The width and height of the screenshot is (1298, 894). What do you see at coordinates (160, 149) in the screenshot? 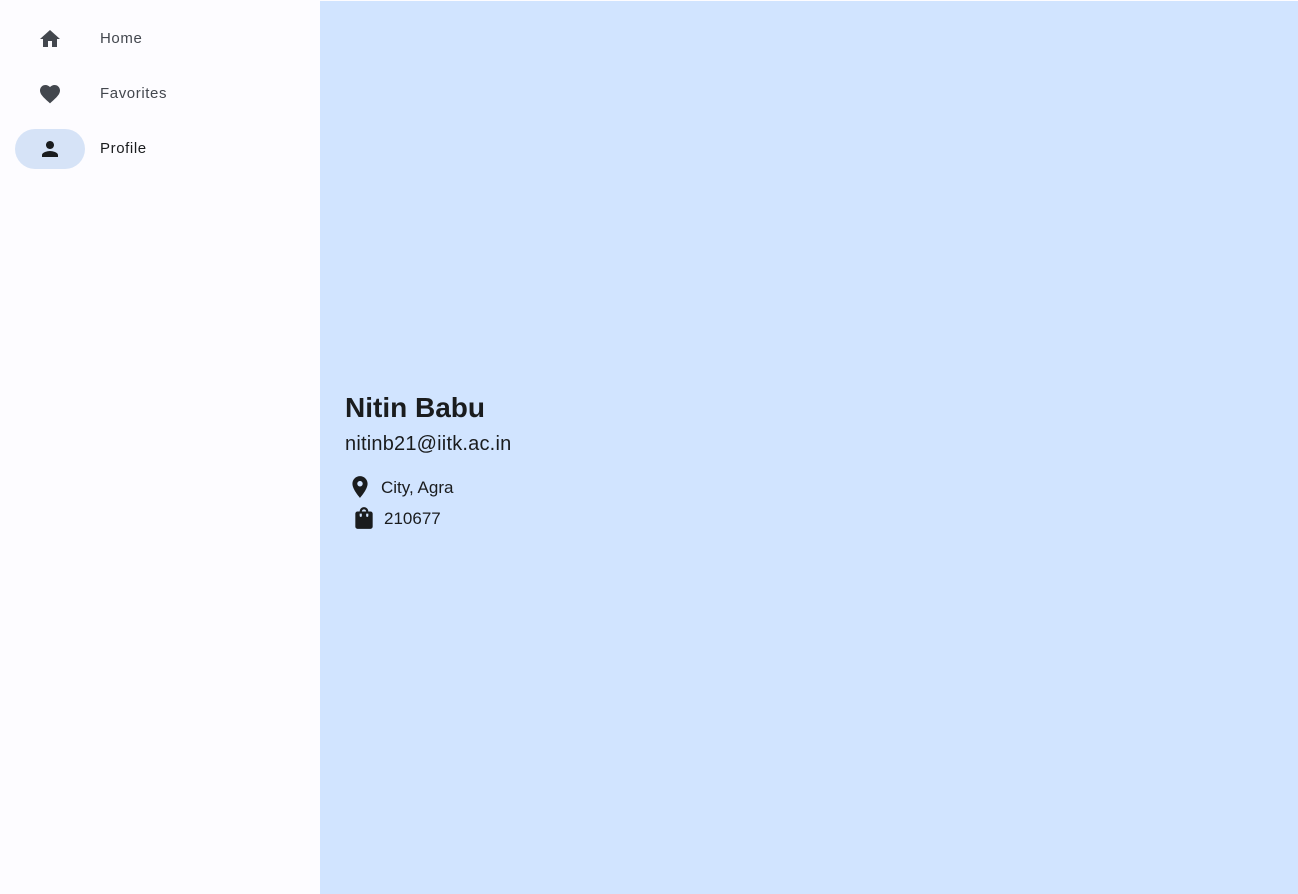
I see `nav-item-profile: Profile` at bounding box center [160, 149].